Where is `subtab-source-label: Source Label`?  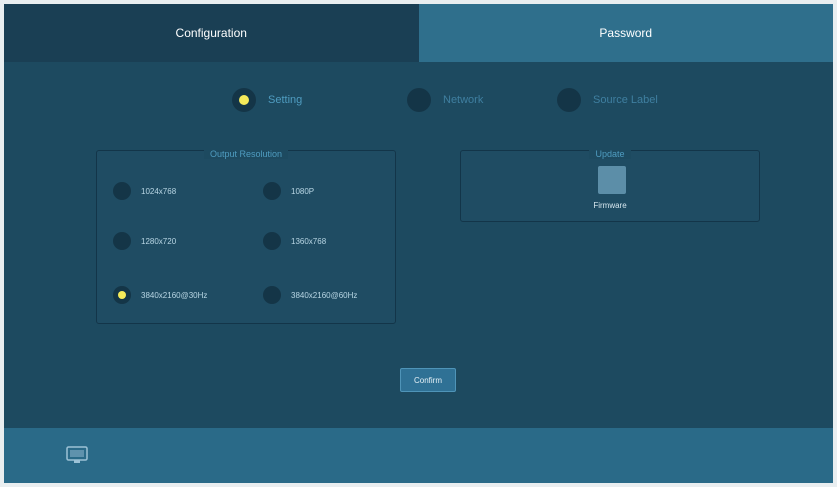 subtab-source-label: Source Label is located at coordinates (607, 100).